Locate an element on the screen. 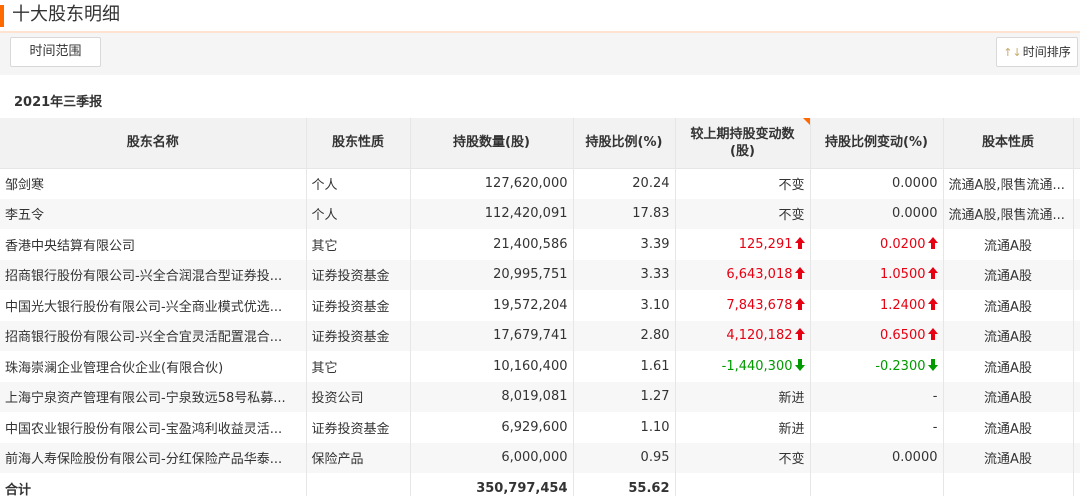 The width and height of the screenshot is (1080, 496). cell-ratio-change: 0.0000 is located at coordinates (877, 213).